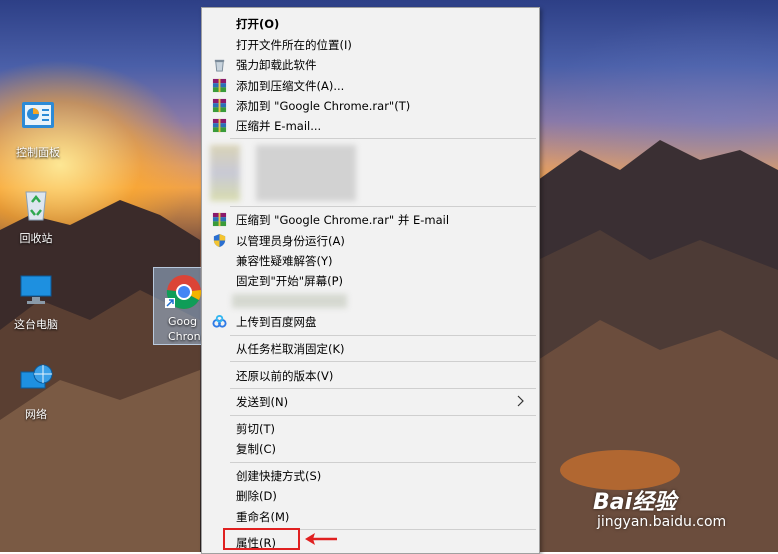 This screenshot has height=554, width=778. Describe the element at coordinates (285, 376) in the screenshot. I see `menu-item-label: 还原以前的版本(V)` at that location.